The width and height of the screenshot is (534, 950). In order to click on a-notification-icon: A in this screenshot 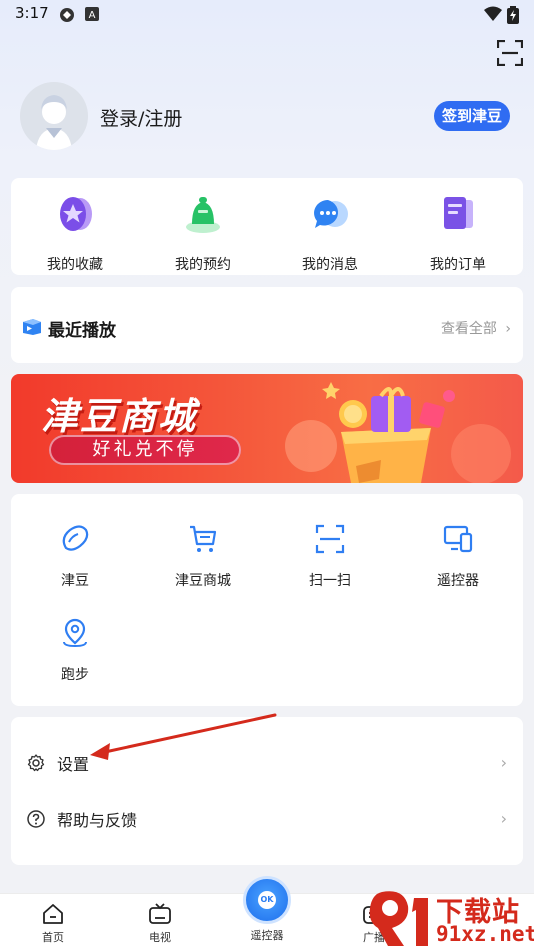, I will do `click(92, 14)`.